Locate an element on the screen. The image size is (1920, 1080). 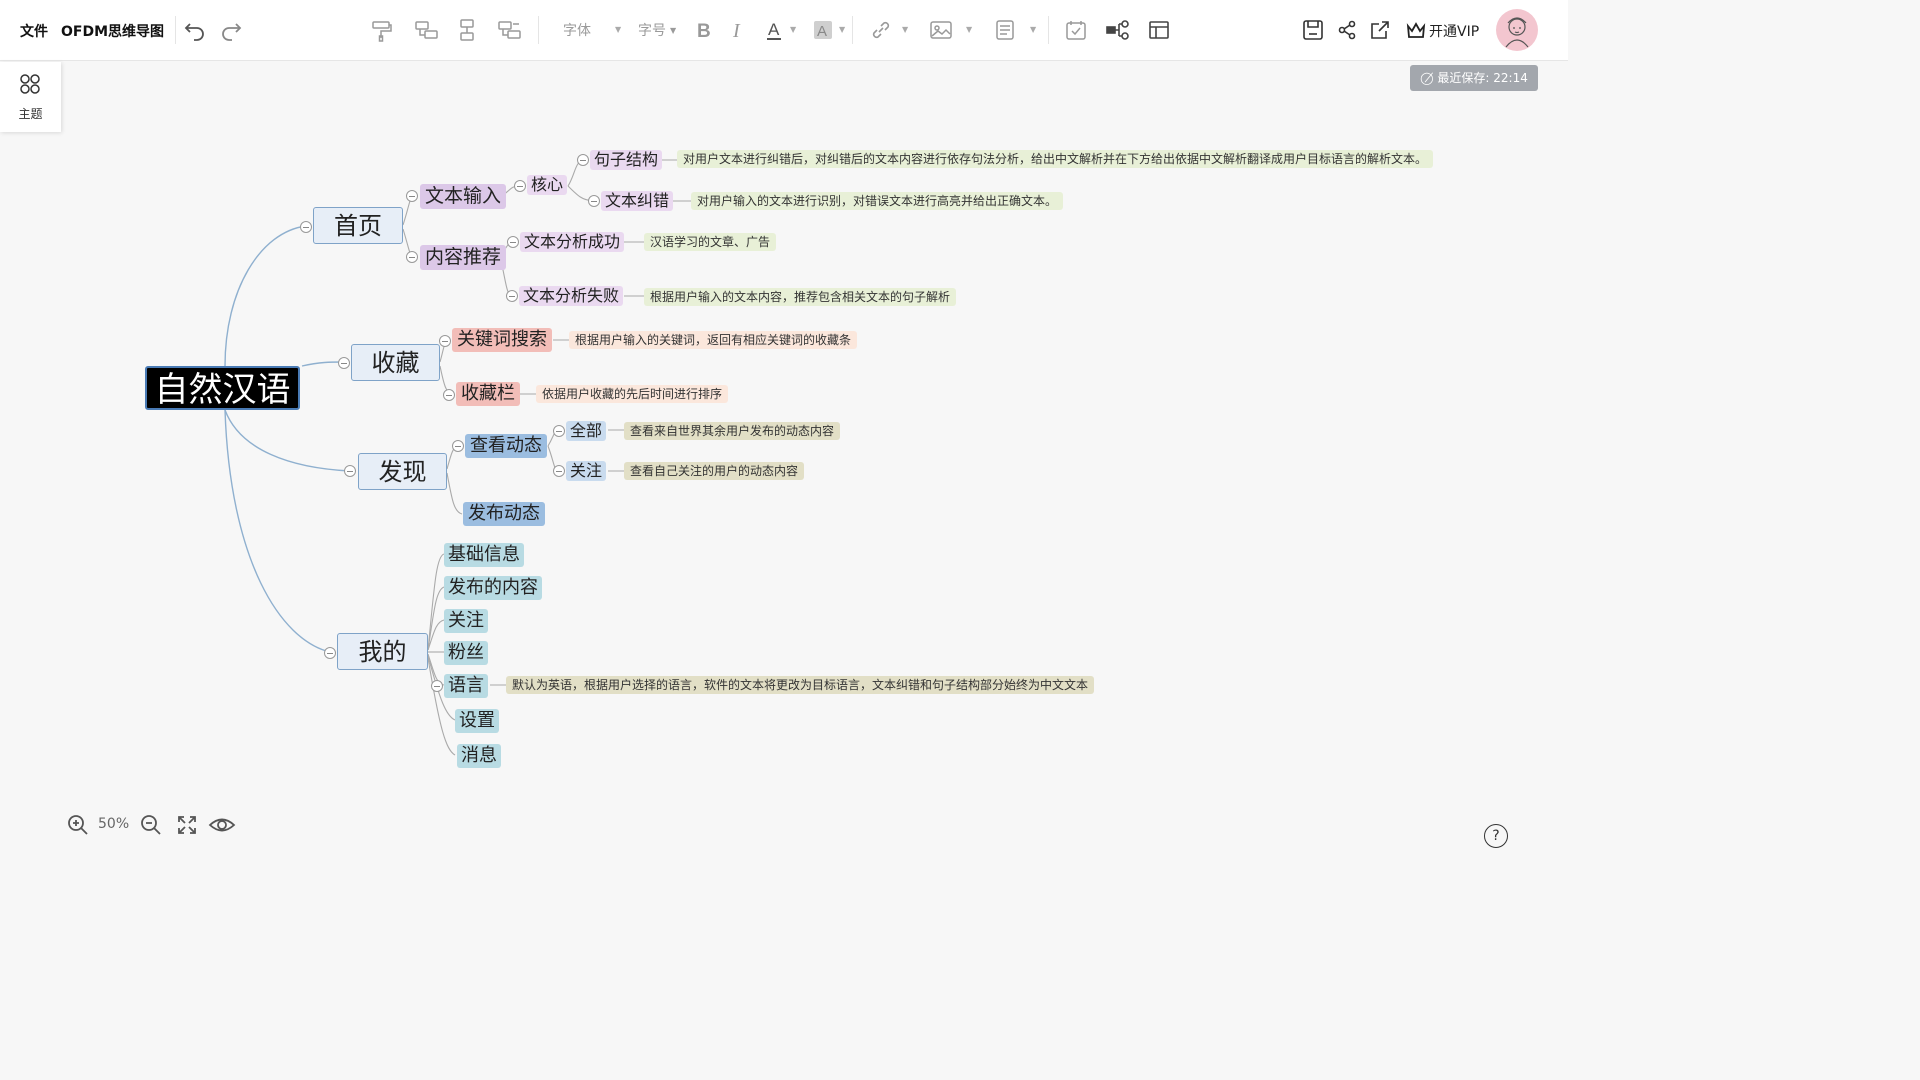
document-title: OFDM思维导图 is located at coordinates (112, 31).